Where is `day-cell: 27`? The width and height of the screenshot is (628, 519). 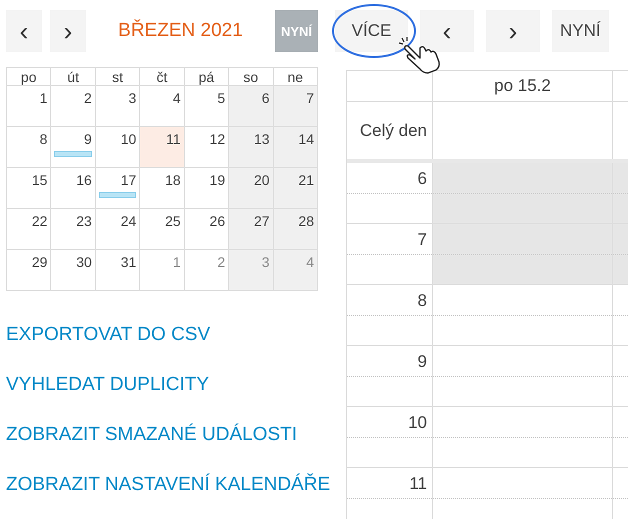 day-cell: 27 is located at coordinates (251, 229).